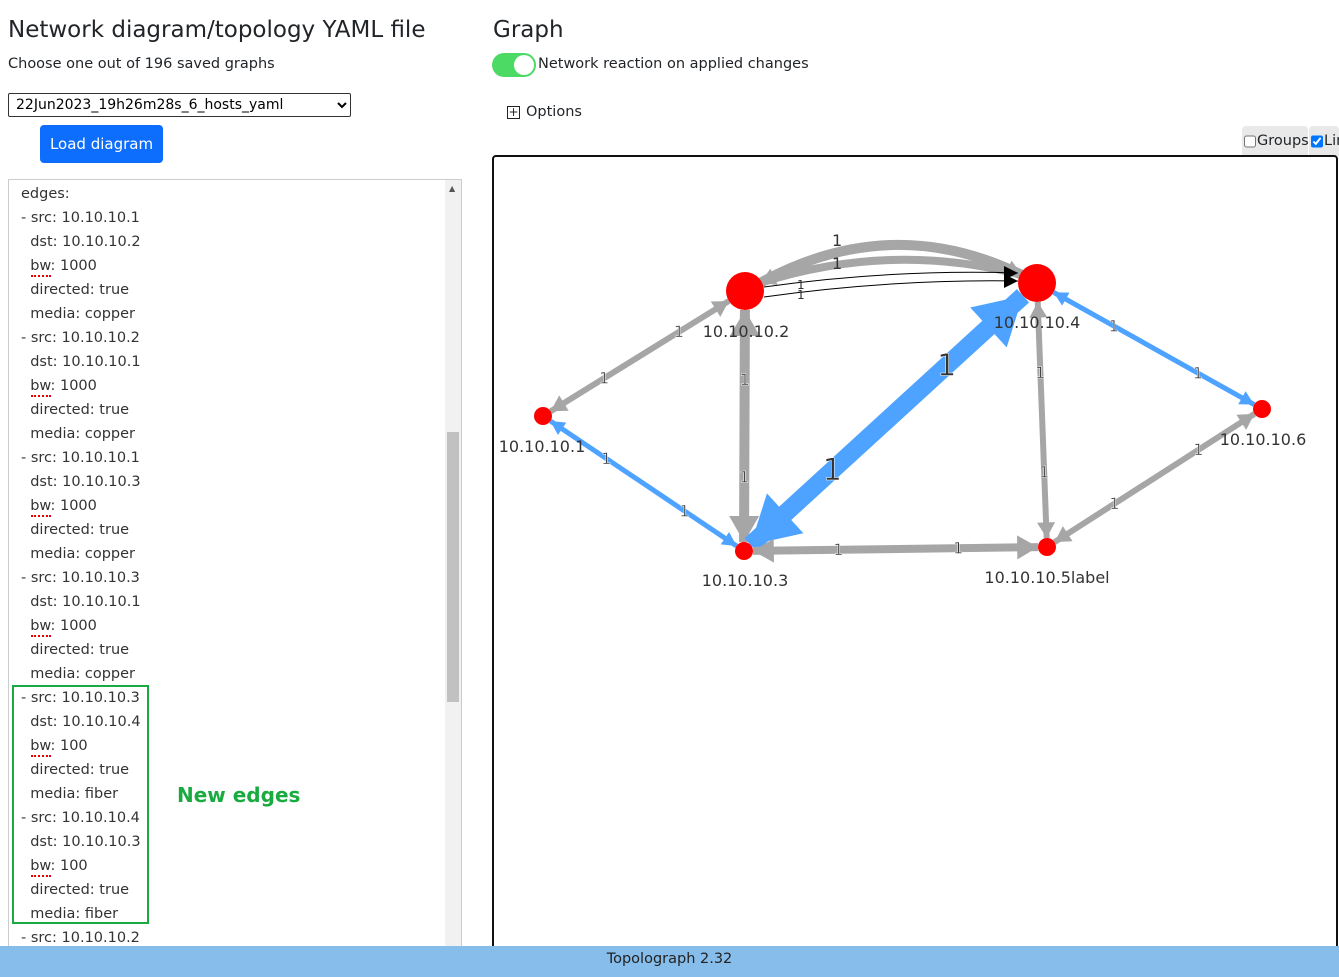 The height and width of the screenshot is (977, 1339). What do you see at coordinates (1046, 577) in the screenshot?
I see `node-label: 10.10.10.5label` at bounding box center [1046, 577].